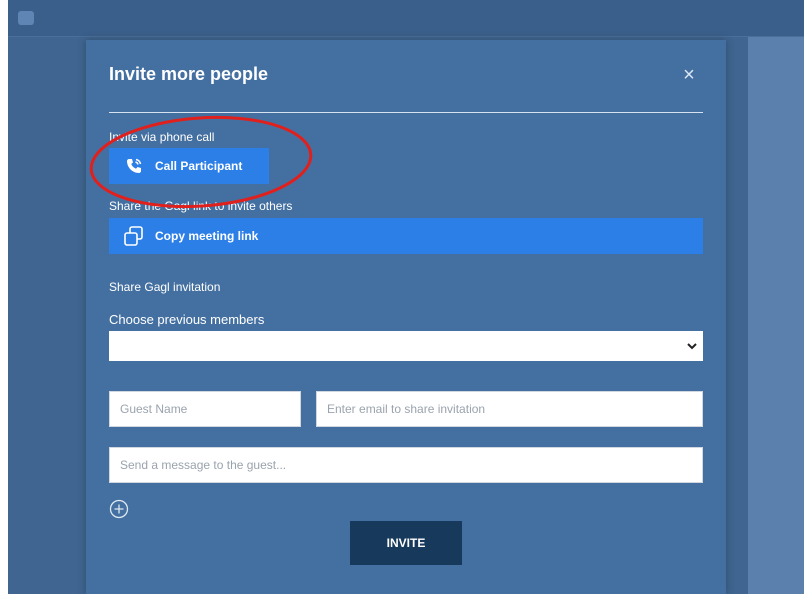 The image size is (804, 594). I want to click on guest-name-input, so click(205, 409).